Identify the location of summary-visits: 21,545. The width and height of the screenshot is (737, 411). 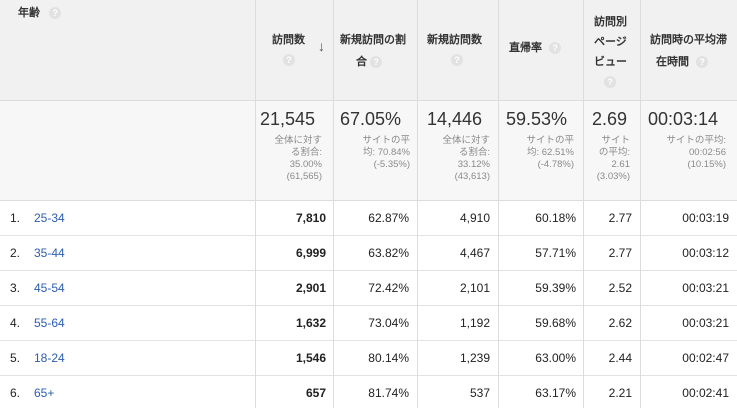
(288, 119).